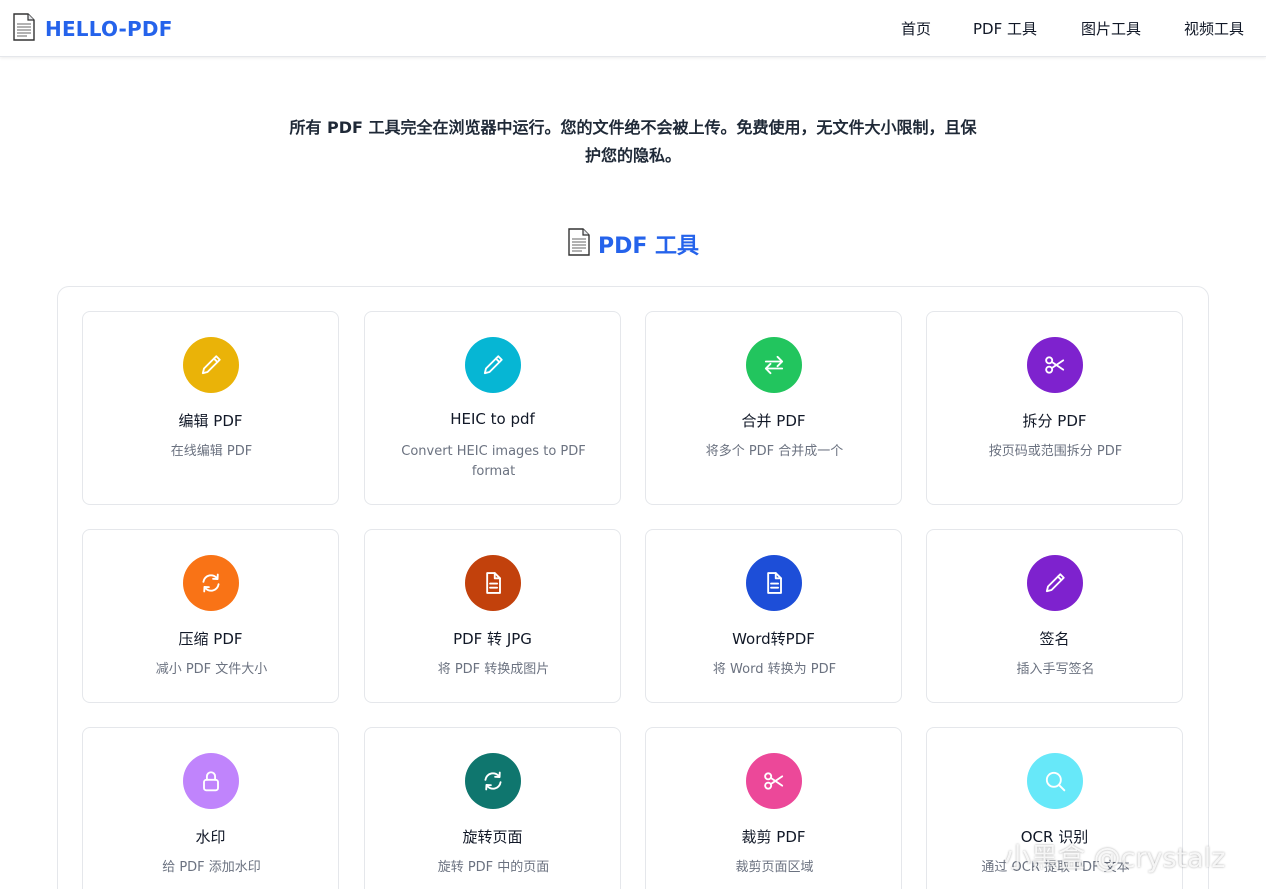  Describe the element at coordinates (774, 669) in the screenshot. I see `tool-desc: 将 Word 转换为 PDF` at that location.